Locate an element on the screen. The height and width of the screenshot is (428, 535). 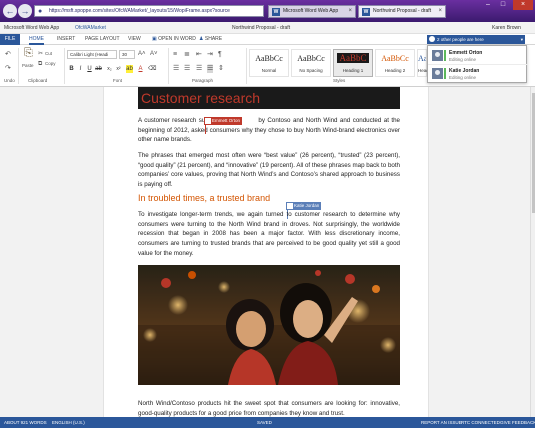
font-family-select: Calibri Light (Headi is located at coordinates (92, 54).